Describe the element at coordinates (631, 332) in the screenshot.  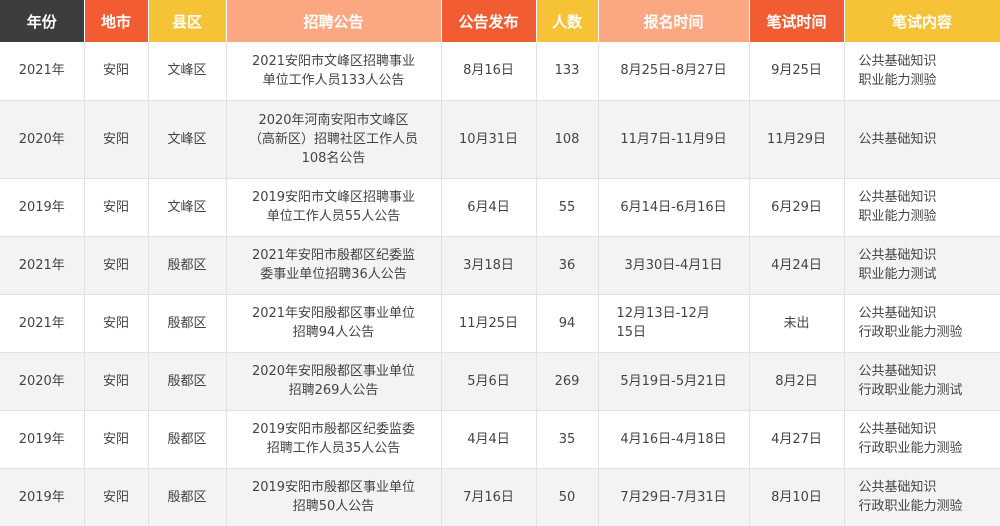
I see `cell-registration-period-line: 15日` at that location.